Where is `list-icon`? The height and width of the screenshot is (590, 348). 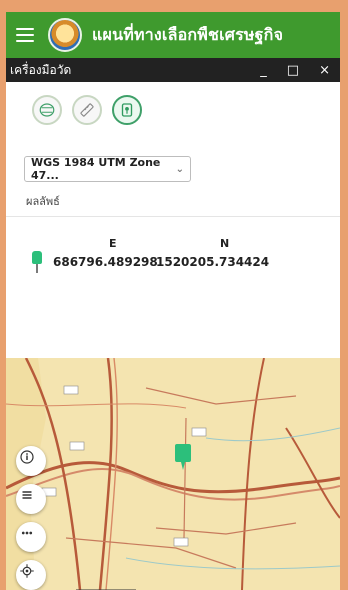 list-icon is located at coordinates (27, 495).